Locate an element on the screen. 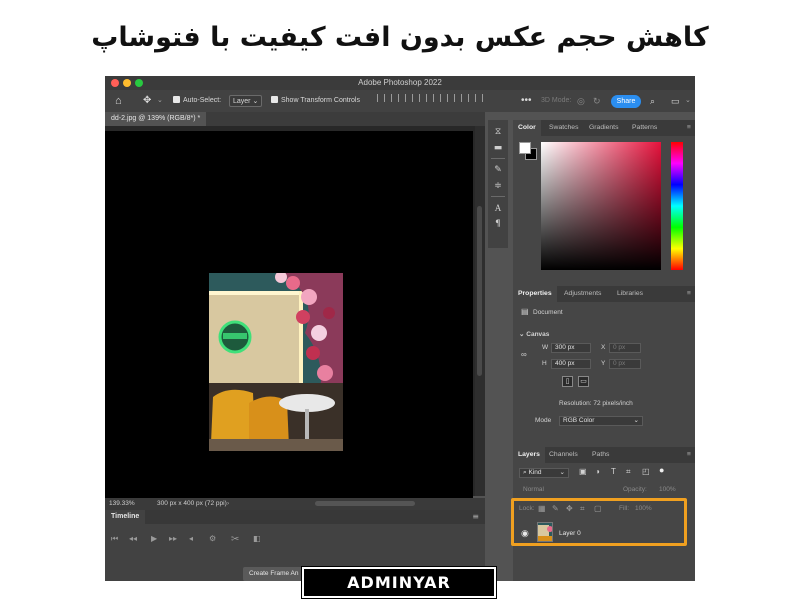 The height and width of the screenshot is (600, 800). horizontal-scrollbar is located at coordinates (365, 503).